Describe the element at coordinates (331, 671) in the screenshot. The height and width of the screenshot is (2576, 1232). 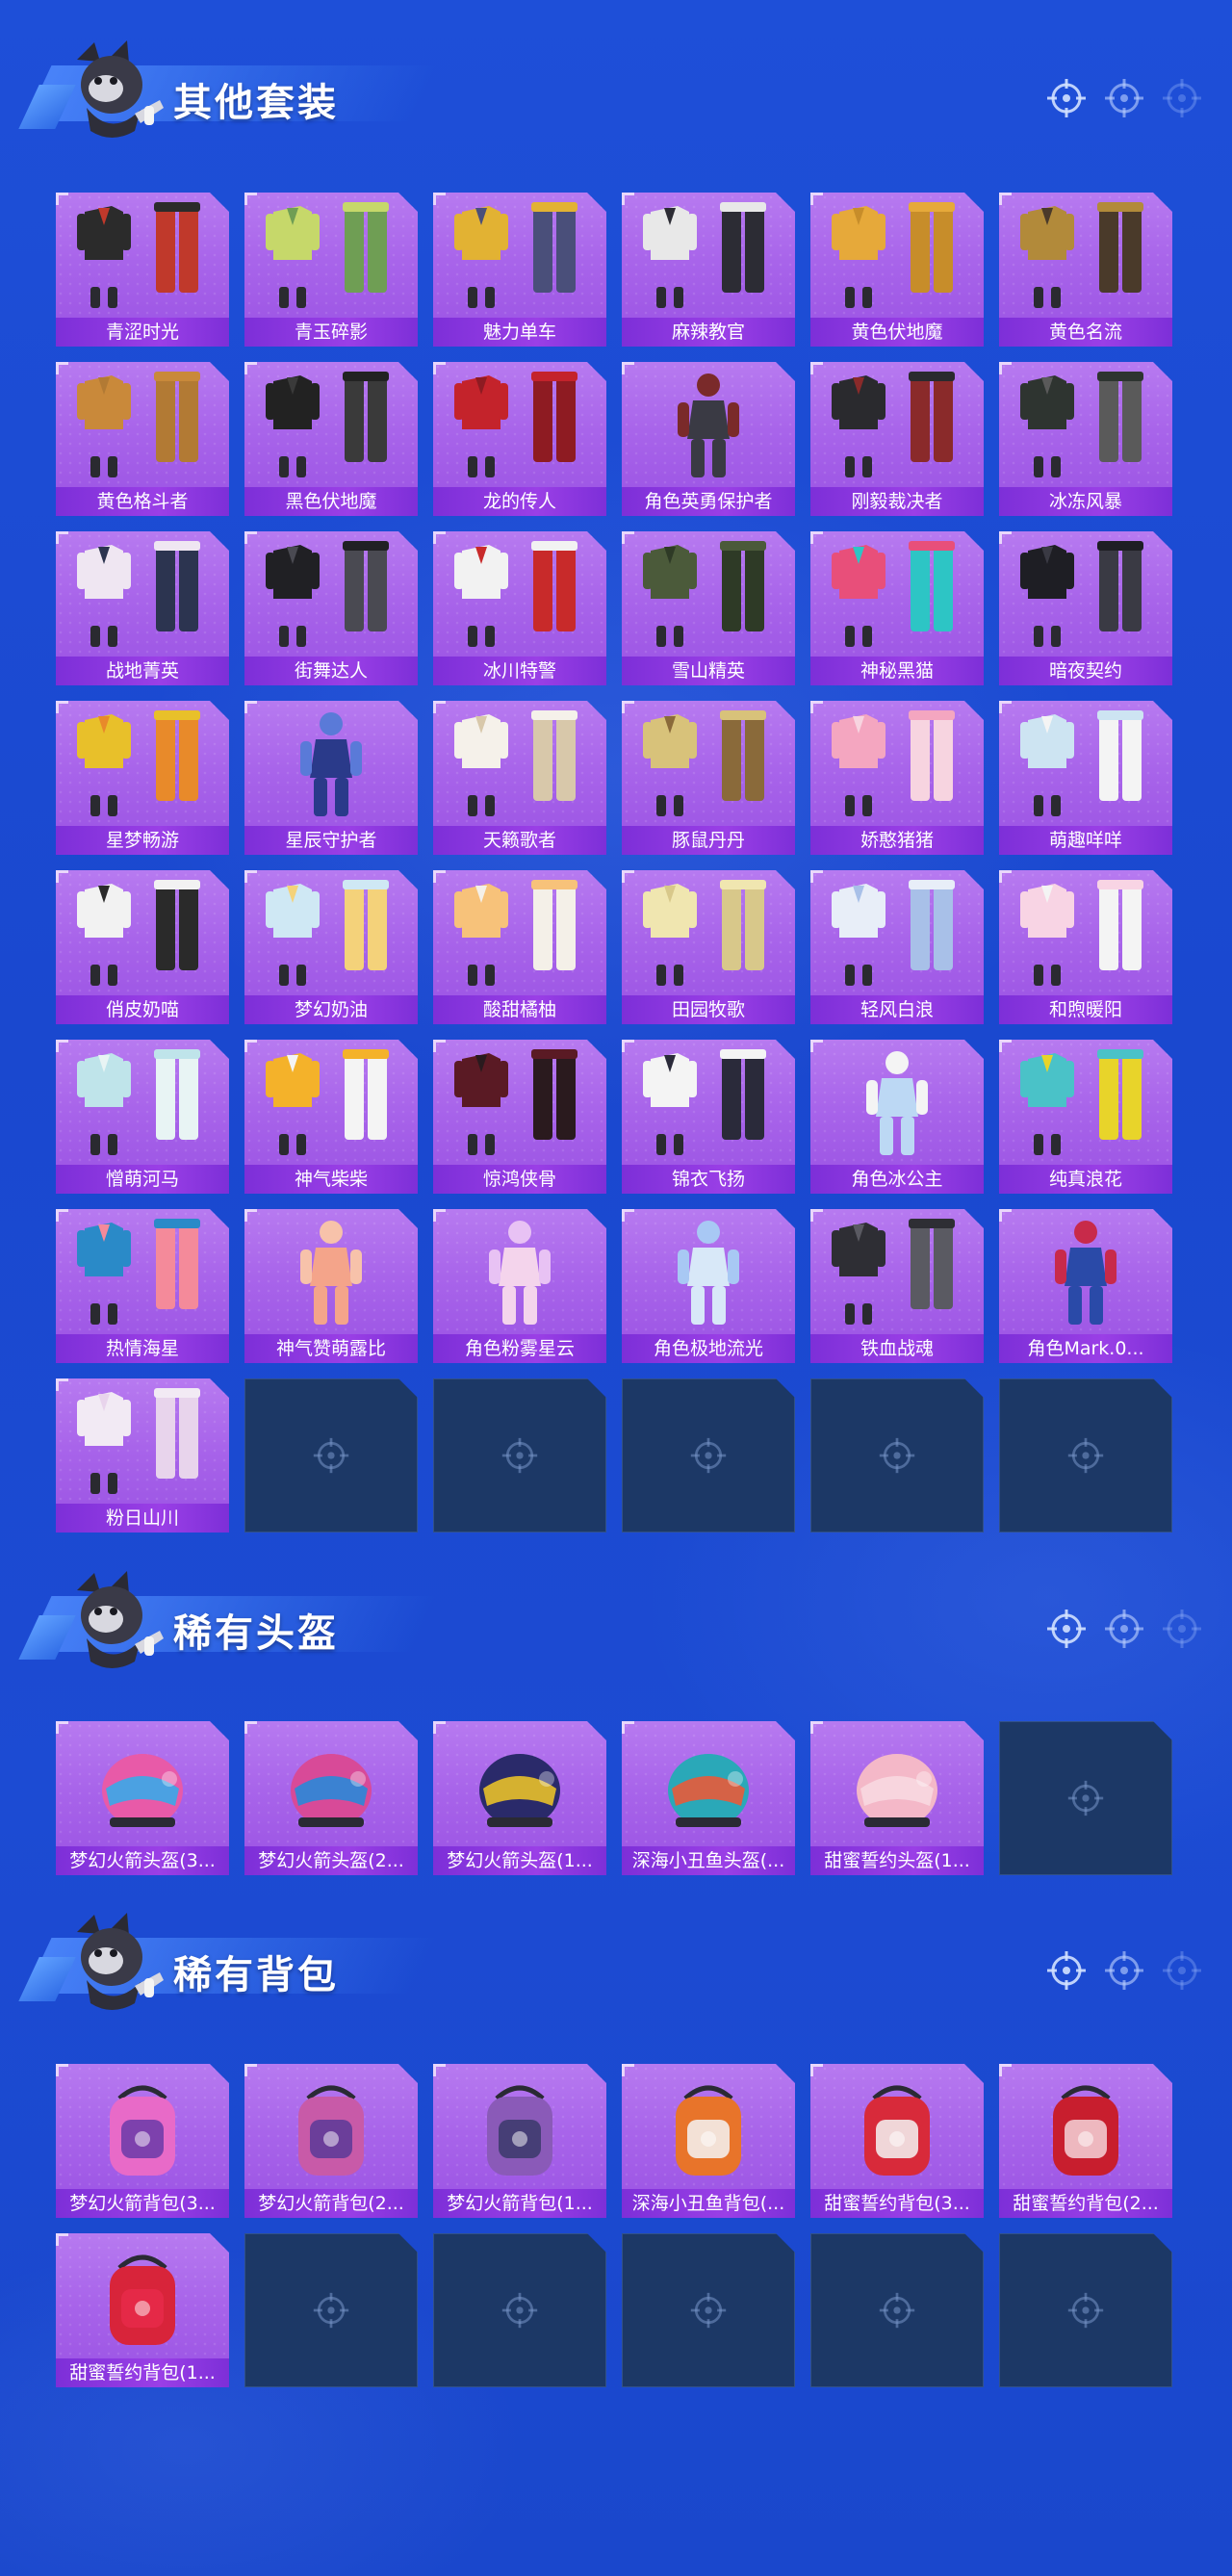
I see `item-label: 街舞达人` at that location.